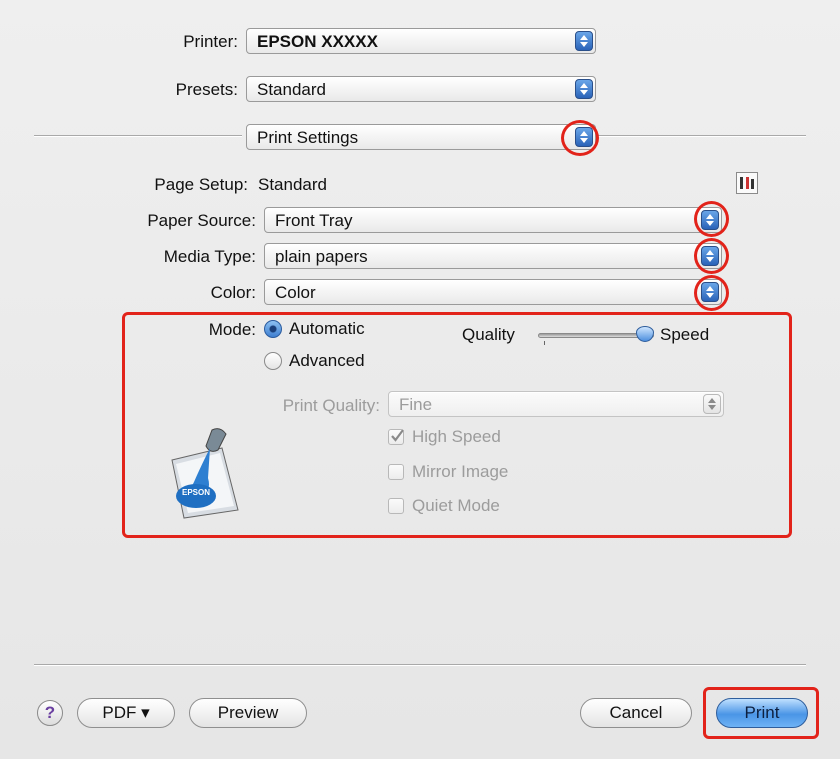 This screenshot has height=759, width=840. What do you see at coordinates (636, 713) in the screenshot?
I see `cancel-button: Cancel` at bounding box center [636, 713].